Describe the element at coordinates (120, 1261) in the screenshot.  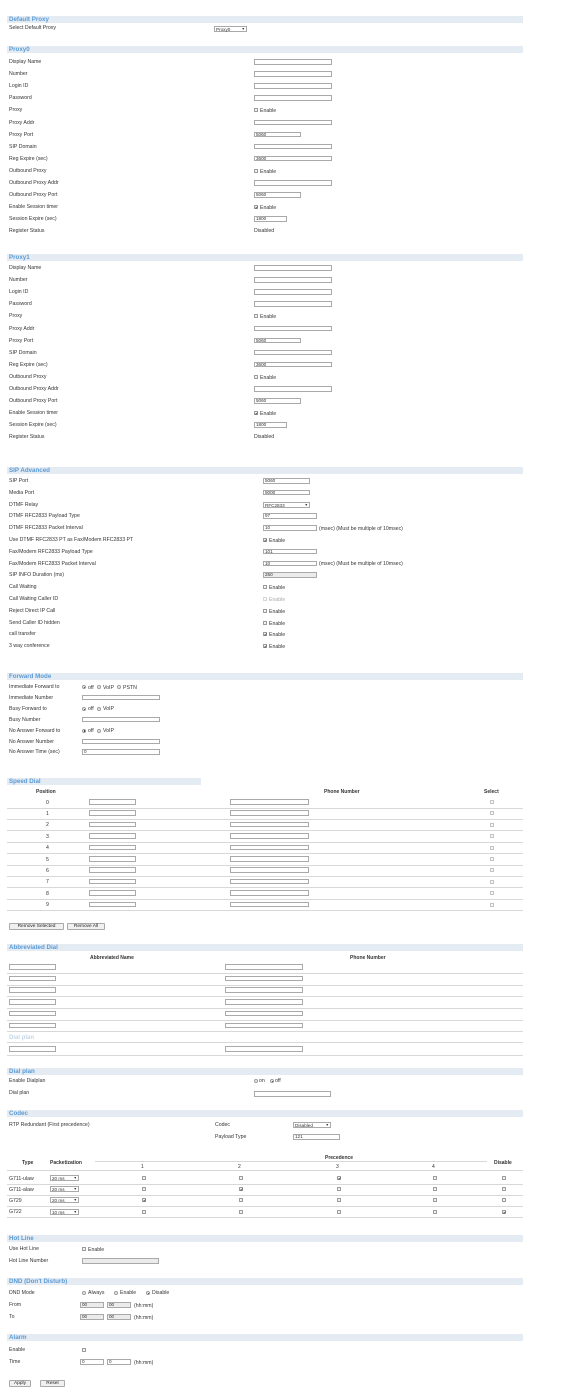
I see `hot-line-number-input` at that location.